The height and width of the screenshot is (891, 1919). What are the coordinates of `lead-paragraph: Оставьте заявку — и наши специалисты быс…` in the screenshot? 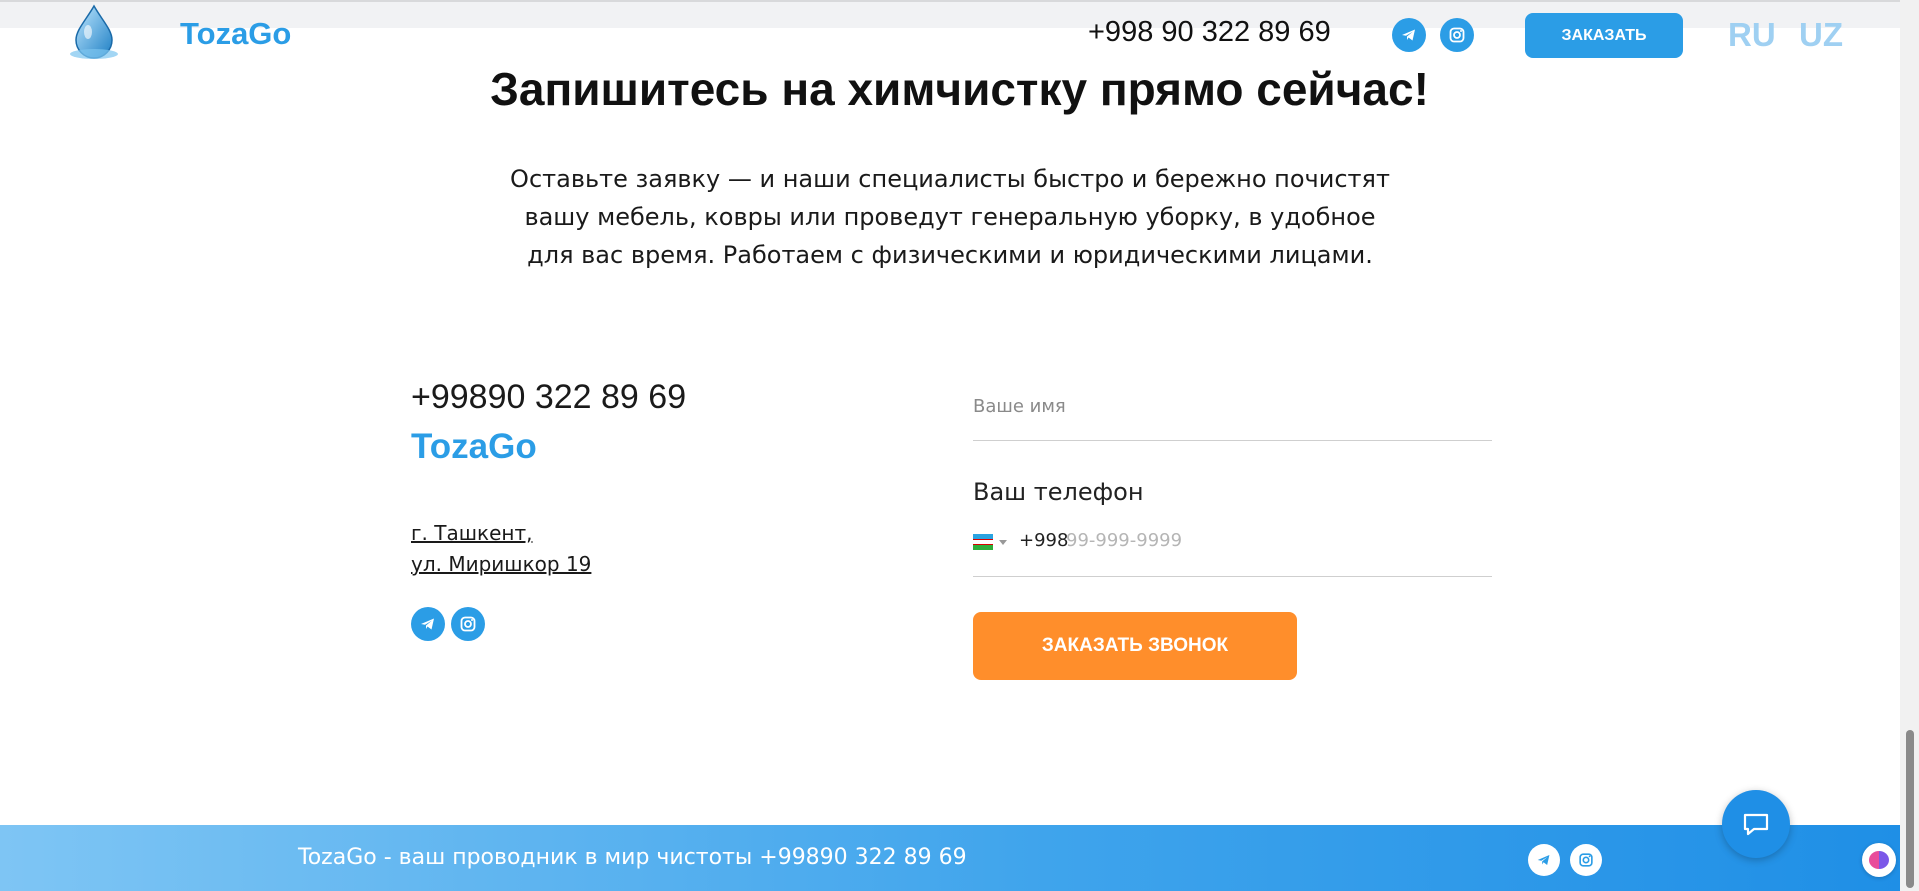 It's located at (950, 217).